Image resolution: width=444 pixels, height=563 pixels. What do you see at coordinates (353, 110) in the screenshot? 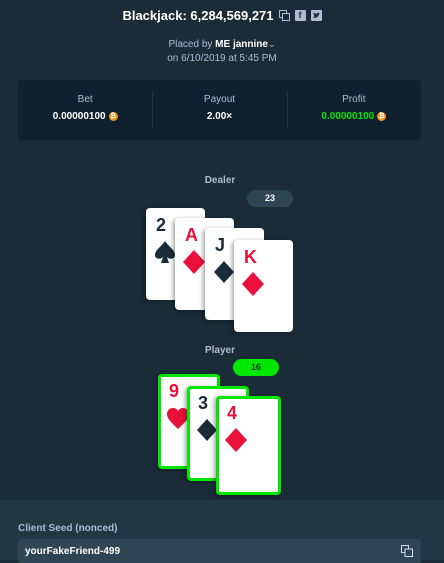
I see `stat-profit: Profit 0.00000100 ₿` at bounding box center [353, 110].